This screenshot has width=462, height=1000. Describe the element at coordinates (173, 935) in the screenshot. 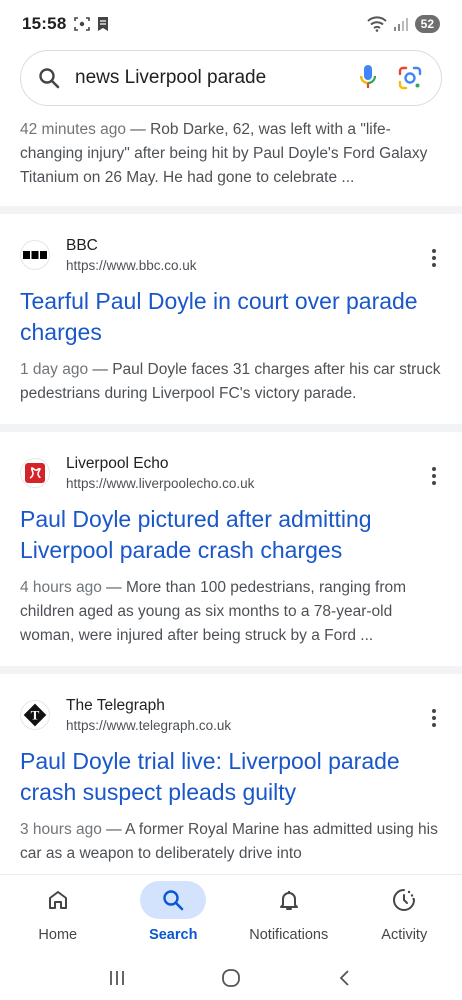

I see `nav-search-label: Search` at that location.